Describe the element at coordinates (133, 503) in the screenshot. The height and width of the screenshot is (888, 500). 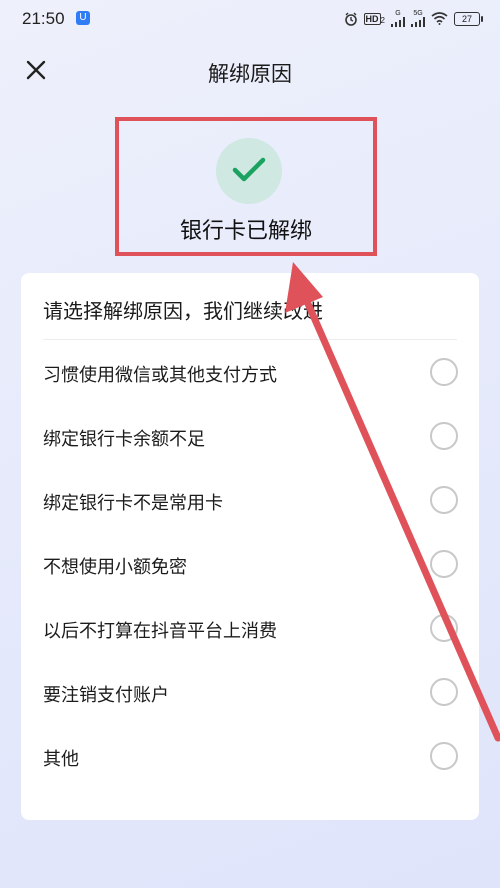
I see `reason-label: 绑定银行卡不是常用卡` at that location.